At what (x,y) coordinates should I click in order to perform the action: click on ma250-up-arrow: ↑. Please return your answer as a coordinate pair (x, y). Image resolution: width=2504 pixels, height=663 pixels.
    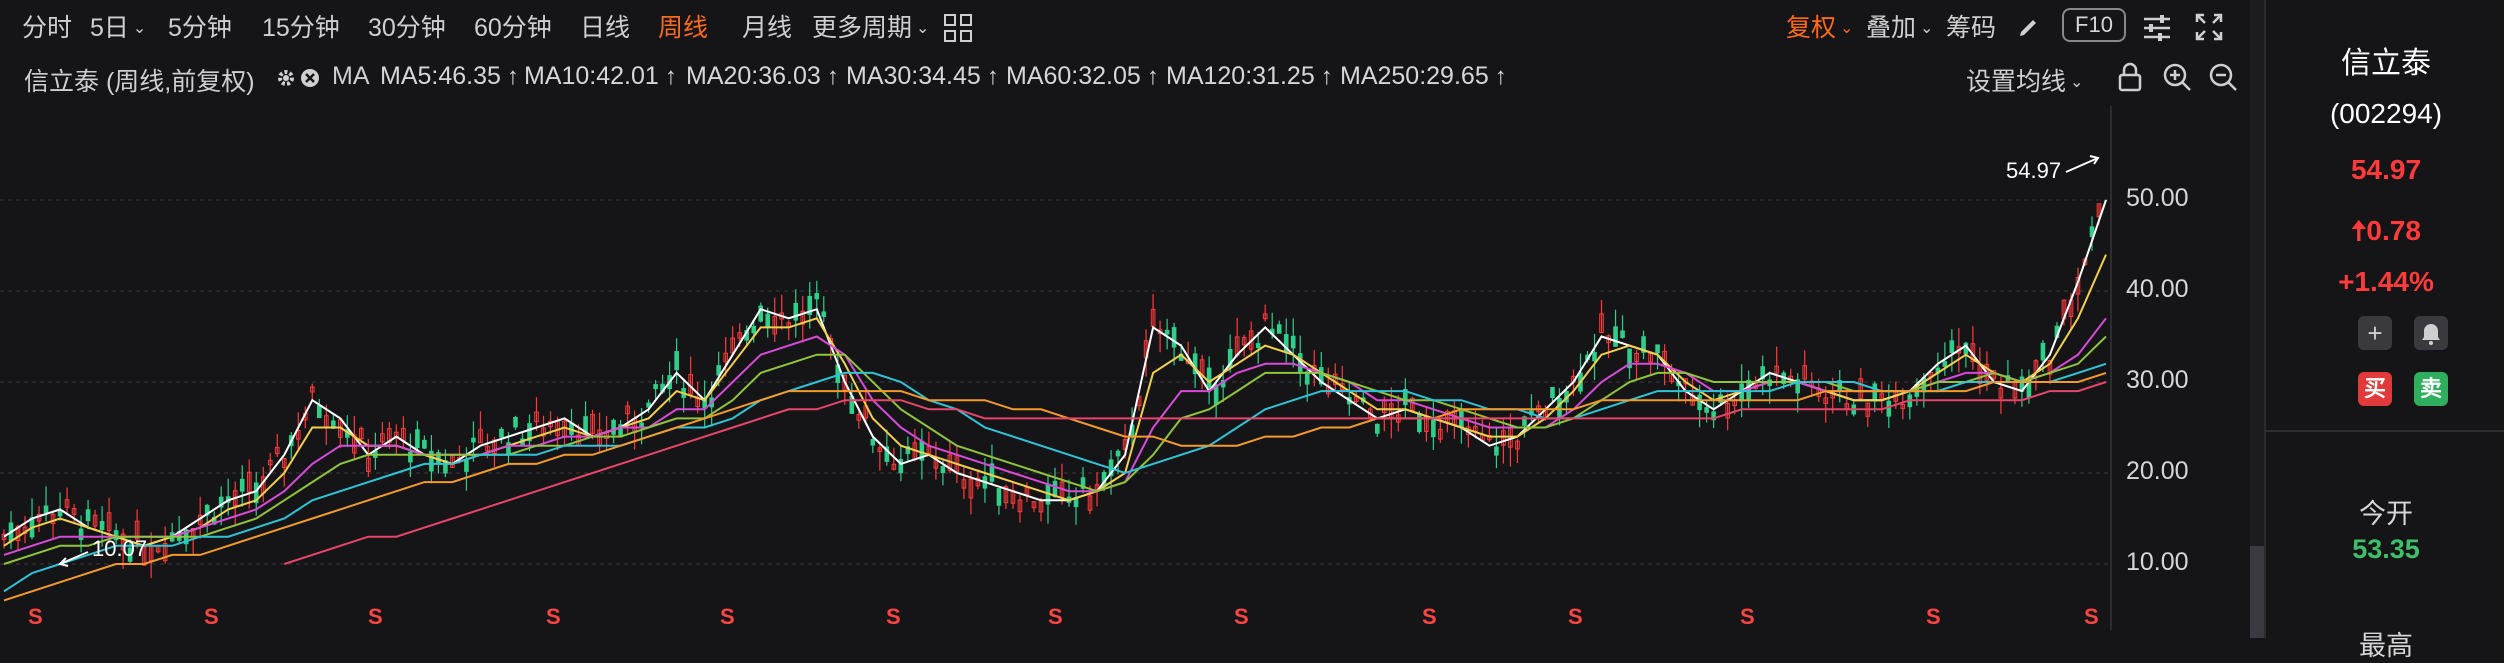
    Looking at the image, I should click on (1500, 76).